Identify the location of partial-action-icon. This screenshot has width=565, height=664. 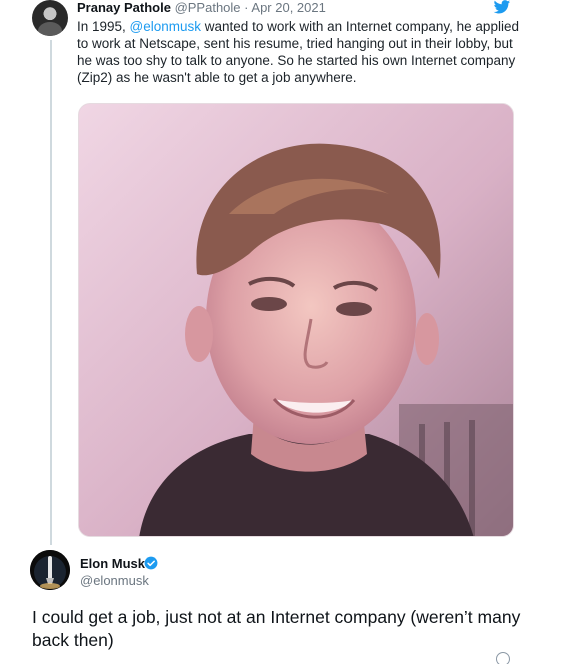
(503, 658).